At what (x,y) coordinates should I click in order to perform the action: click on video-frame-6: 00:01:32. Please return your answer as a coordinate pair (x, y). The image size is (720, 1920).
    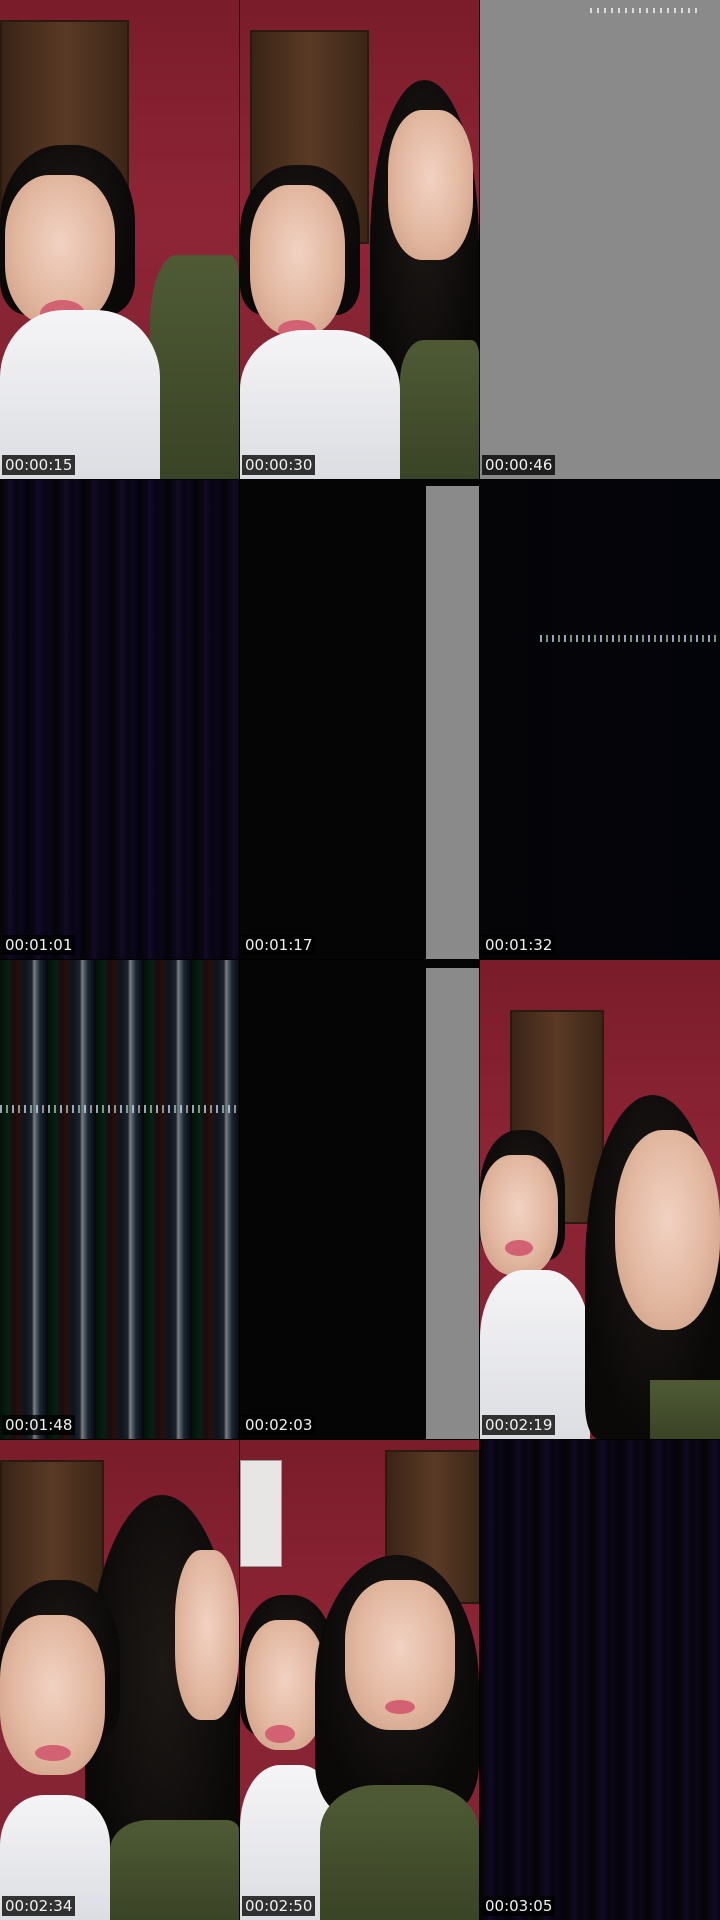
    Looking at the image, I should click on (600, 719).